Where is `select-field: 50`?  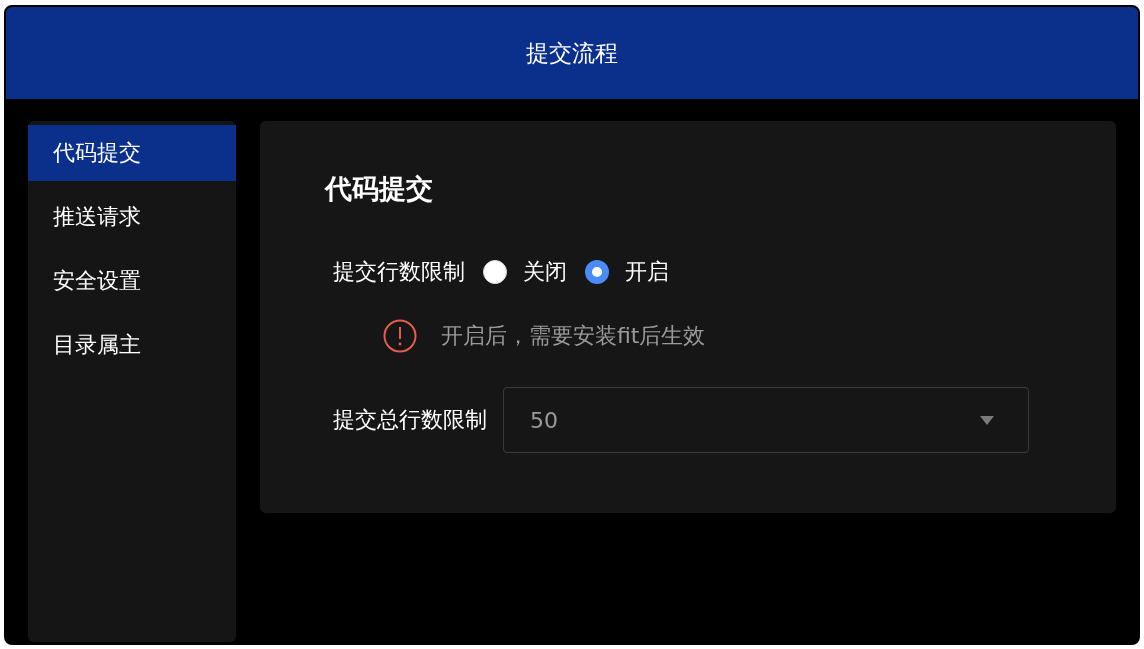
select-field: 50 is located at coordinates (766, 420).